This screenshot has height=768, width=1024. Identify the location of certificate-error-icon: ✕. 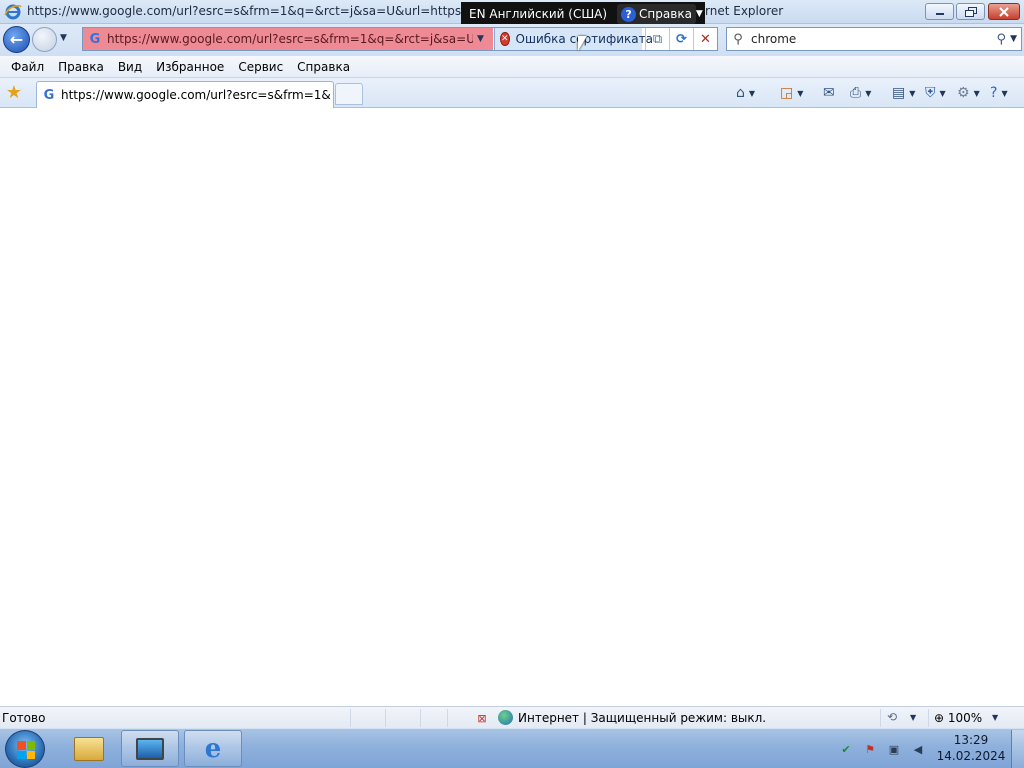
(505, 39).